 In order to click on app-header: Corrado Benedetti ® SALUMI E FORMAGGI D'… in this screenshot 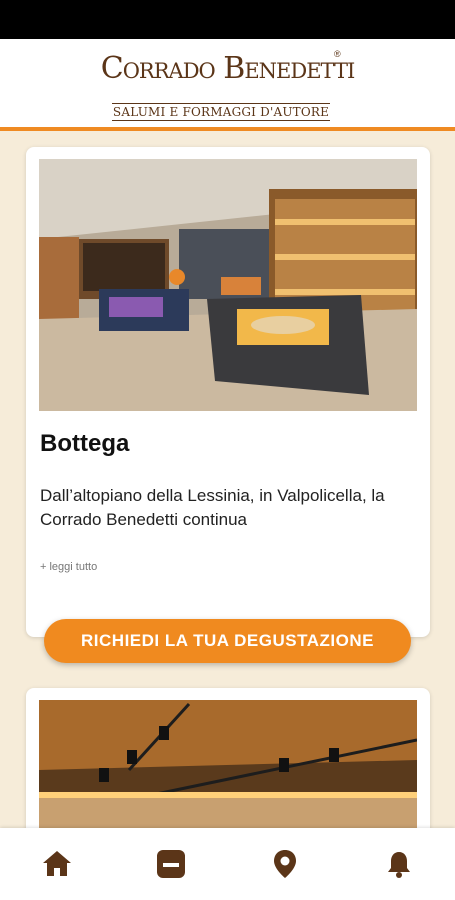, I will do `click(227, 85)`.